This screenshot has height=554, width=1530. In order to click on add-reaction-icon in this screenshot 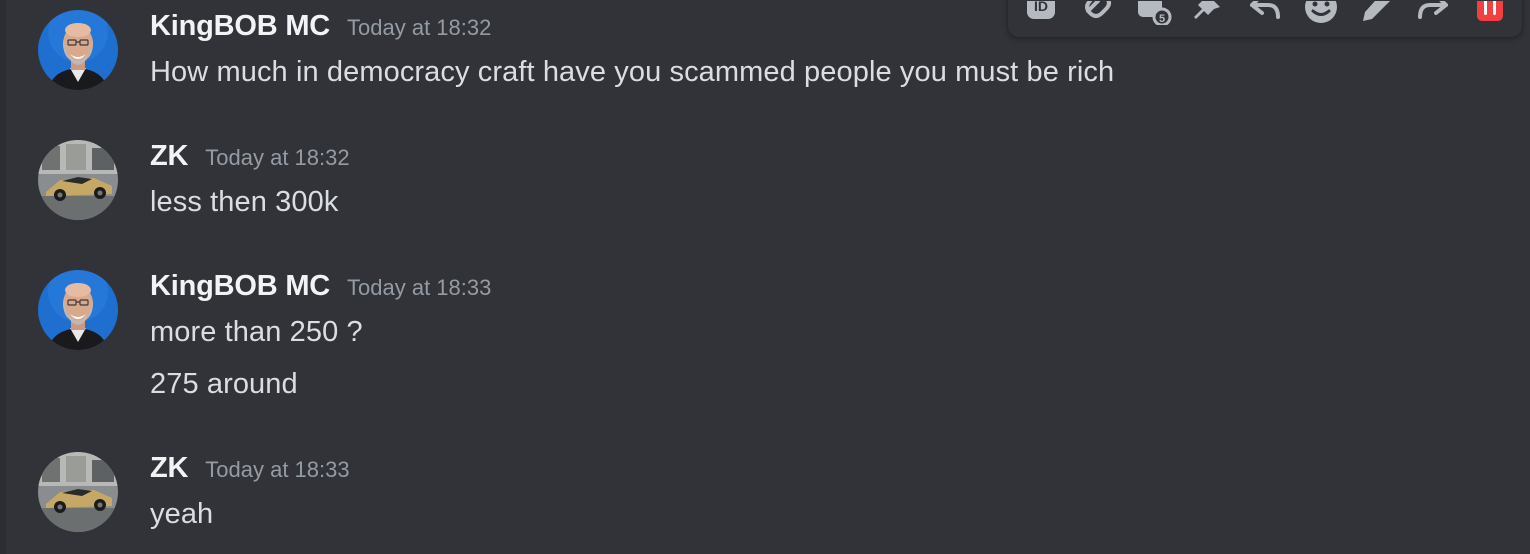, I will do `click(1322, 13)`.